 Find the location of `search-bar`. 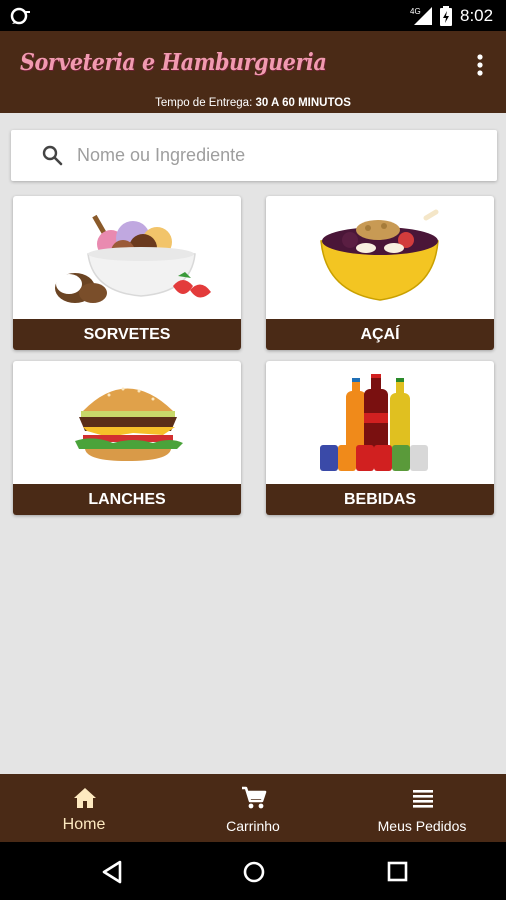

search-bar is located at coordinates (254, 155).